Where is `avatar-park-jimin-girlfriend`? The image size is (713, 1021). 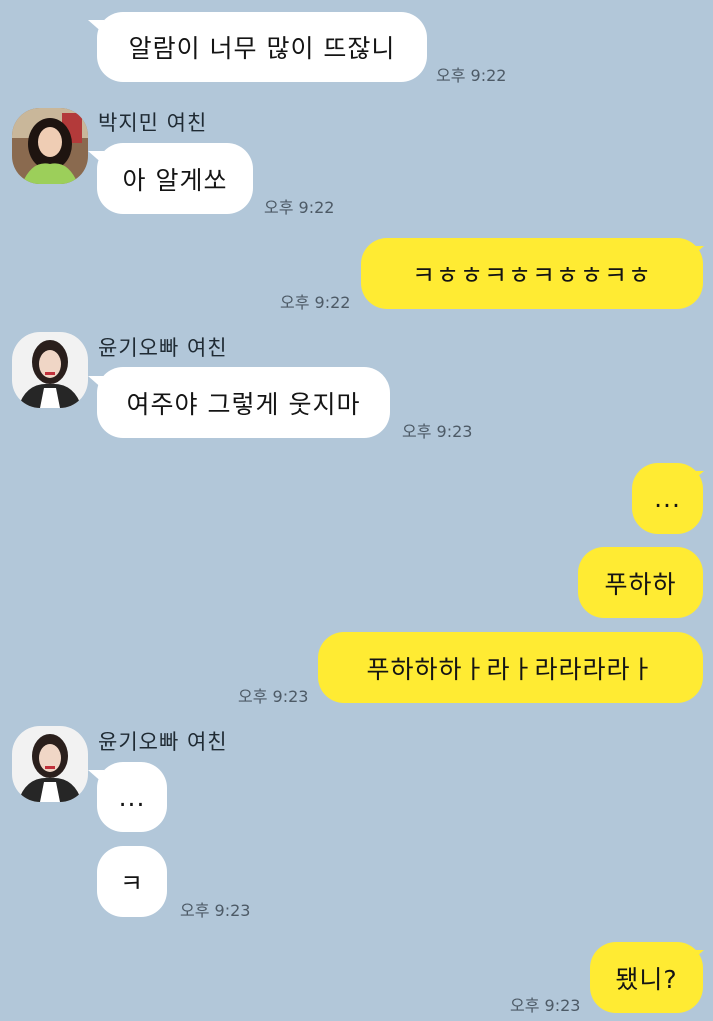
avatar-park-jimin-girlfriend is located at coordinates (50, 146).